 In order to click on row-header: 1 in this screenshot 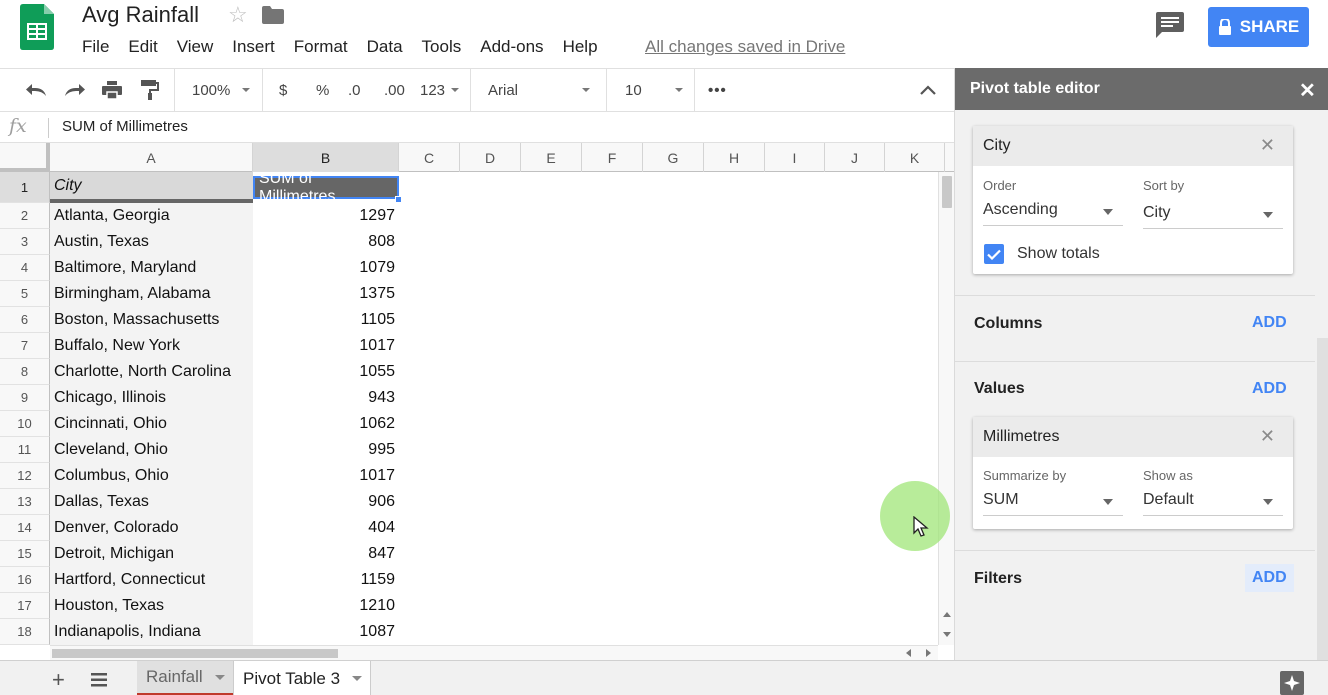, I will do `click(25, 187)`.